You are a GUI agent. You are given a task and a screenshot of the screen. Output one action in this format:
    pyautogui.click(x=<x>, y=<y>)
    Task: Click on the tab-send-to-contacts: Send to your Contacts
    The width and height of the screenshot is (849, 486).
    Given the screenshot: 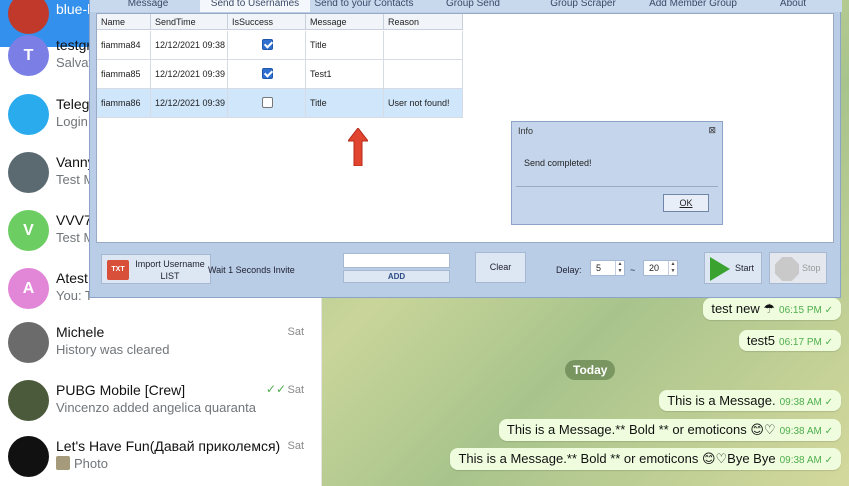 What is the action you would take?
    pyautogui.click(x=364, y=6)
    